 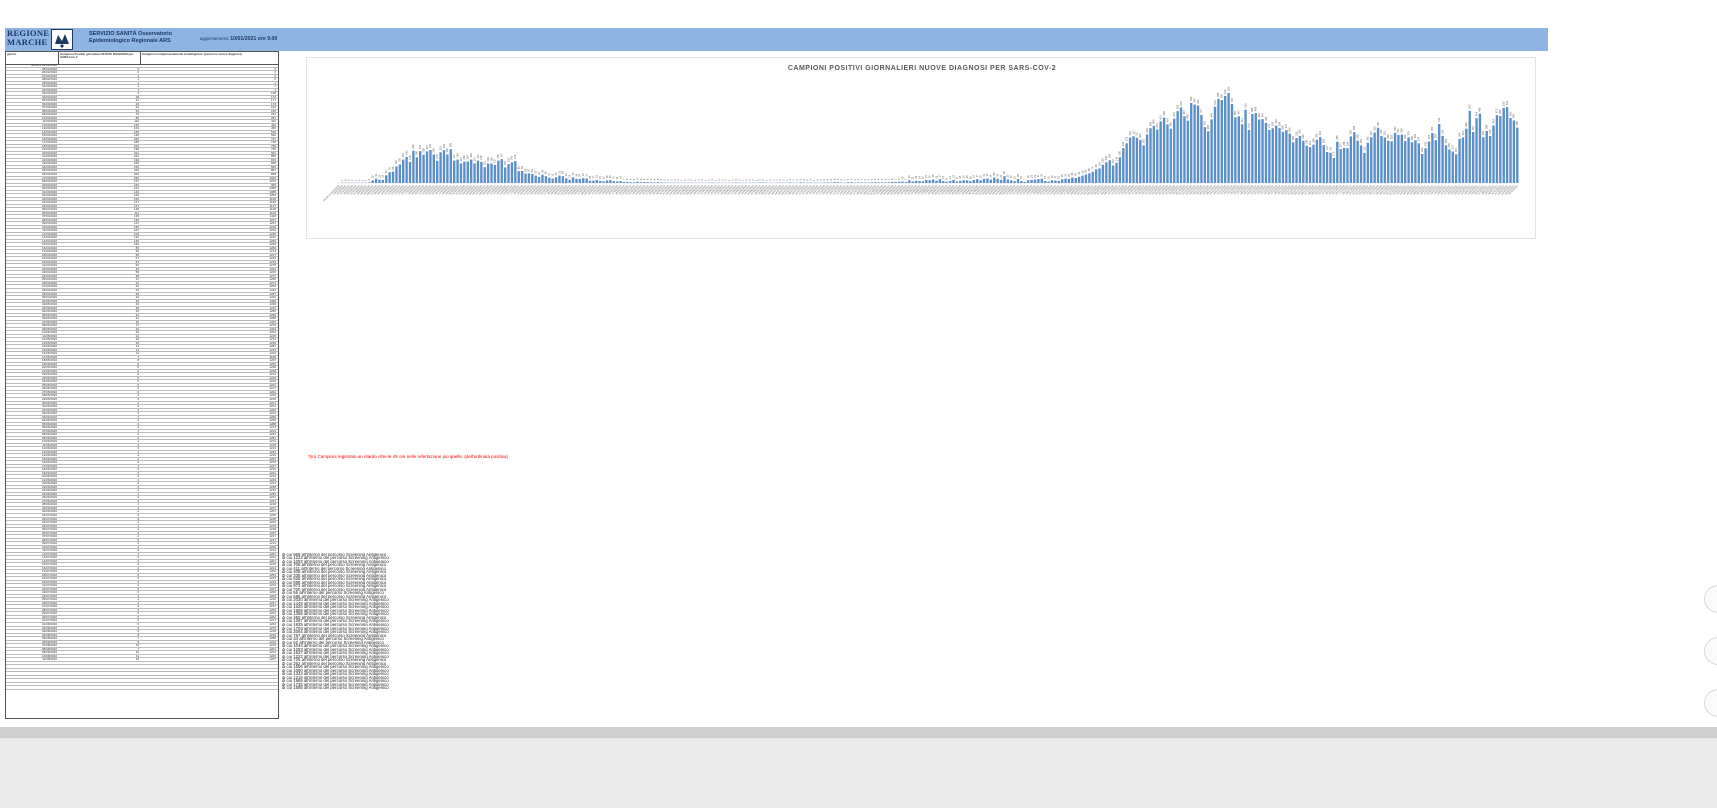 What do you see at coordinates (1137, 133) in the screenshot?
I see `data-label: 317` at bounding box center [1137, 133].